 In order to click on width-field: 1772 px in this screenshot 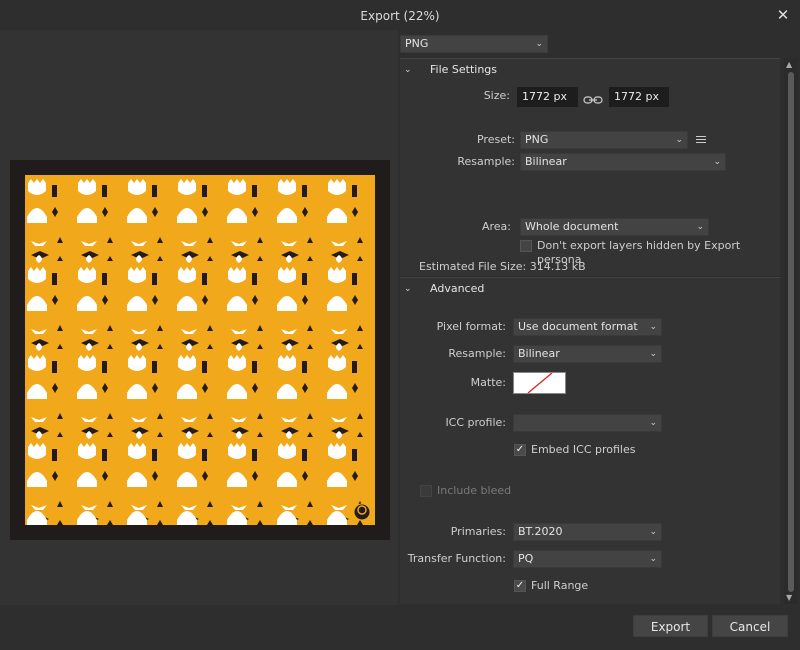, I will do `click(547, 97)`.